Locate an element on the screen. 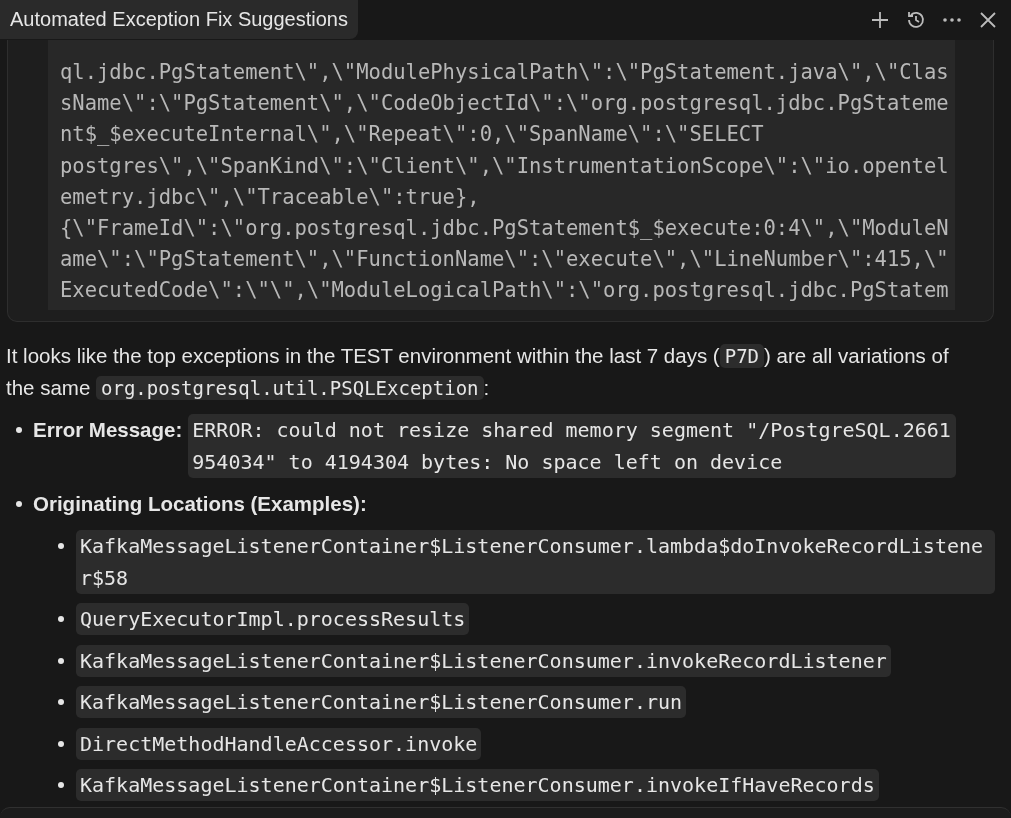 The image size is (1011, 818). location-code: KafkaMessageListenerContainer$ListenerConsumer.invokeIfHaveRecords is located at coordinates (477, 785).